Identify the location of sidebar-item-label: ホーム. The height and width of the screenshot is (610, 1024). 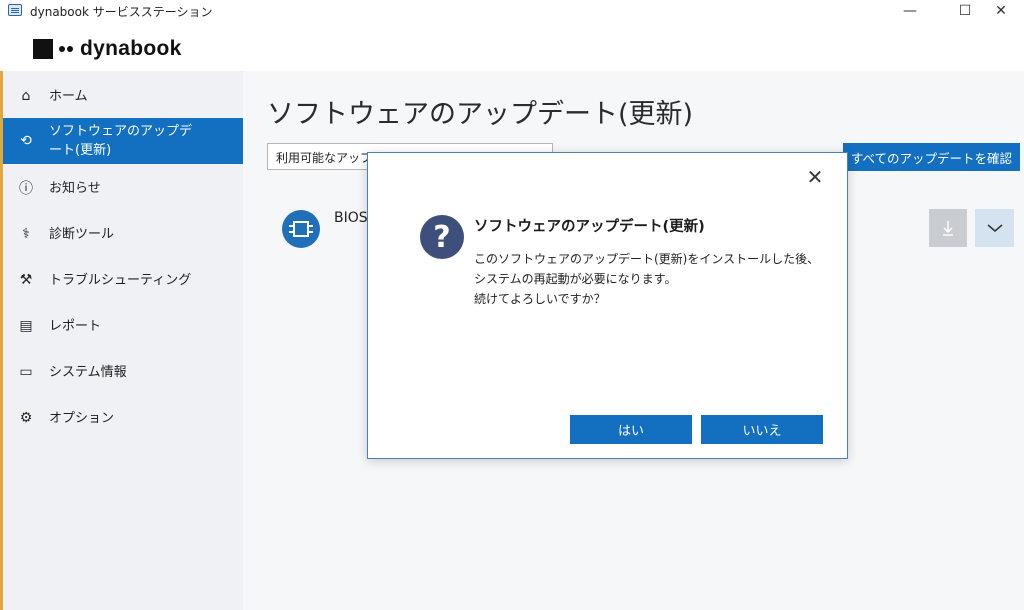
(68, 96).